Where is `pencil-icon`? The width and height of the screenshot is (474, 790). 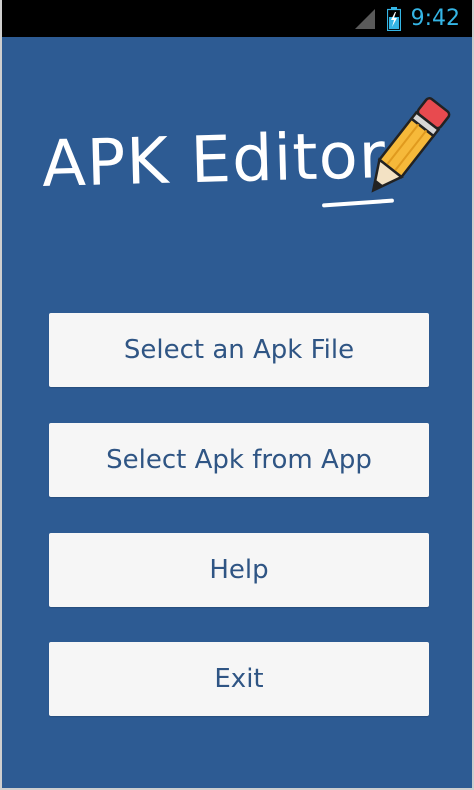 pencil-icon is located at coordinates (411, 145).